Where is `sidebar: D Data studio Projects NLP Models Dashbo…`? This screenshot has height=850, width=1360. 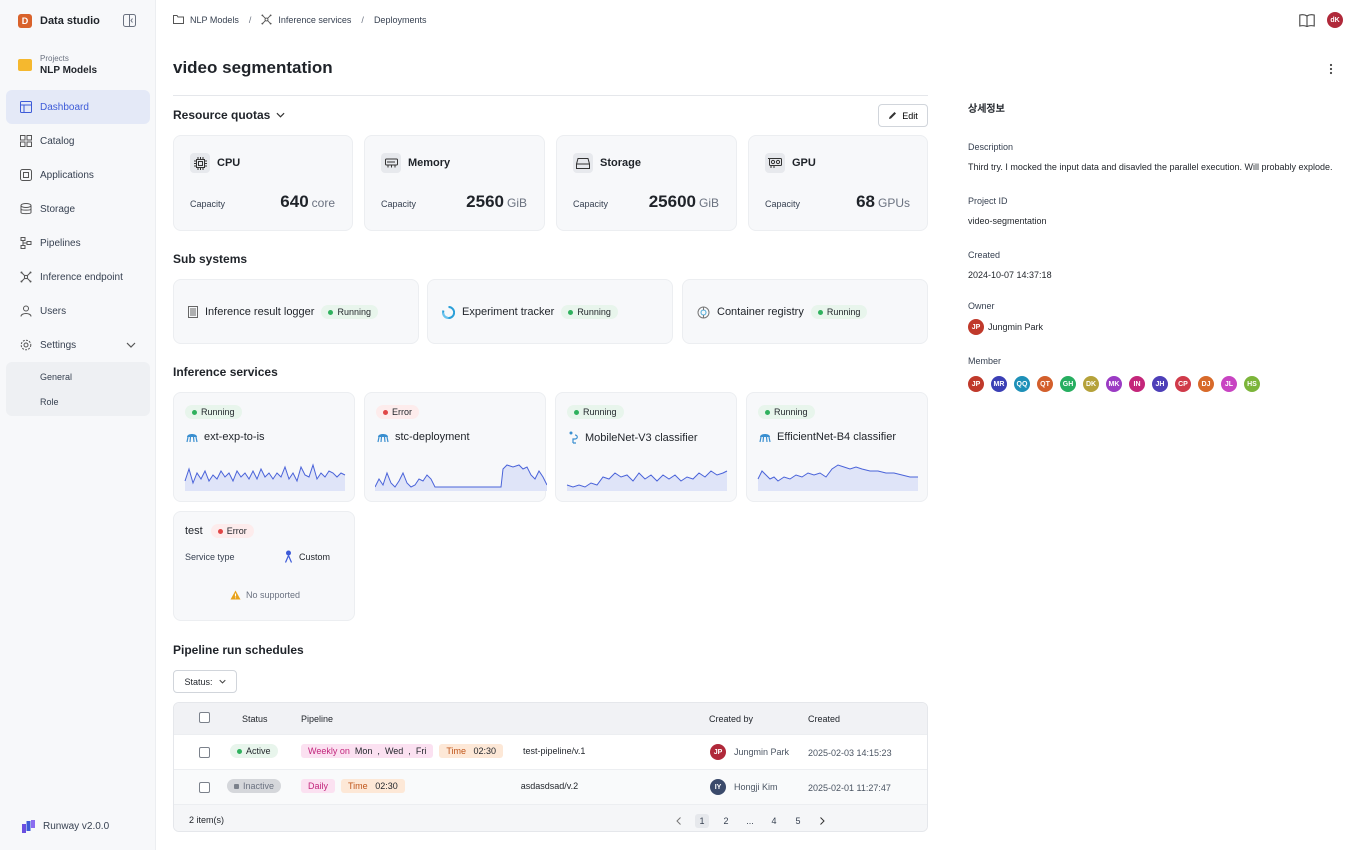 sidebar: D Data studio Projects NLP Models Dashbo… is located at coordinates (78, 425).